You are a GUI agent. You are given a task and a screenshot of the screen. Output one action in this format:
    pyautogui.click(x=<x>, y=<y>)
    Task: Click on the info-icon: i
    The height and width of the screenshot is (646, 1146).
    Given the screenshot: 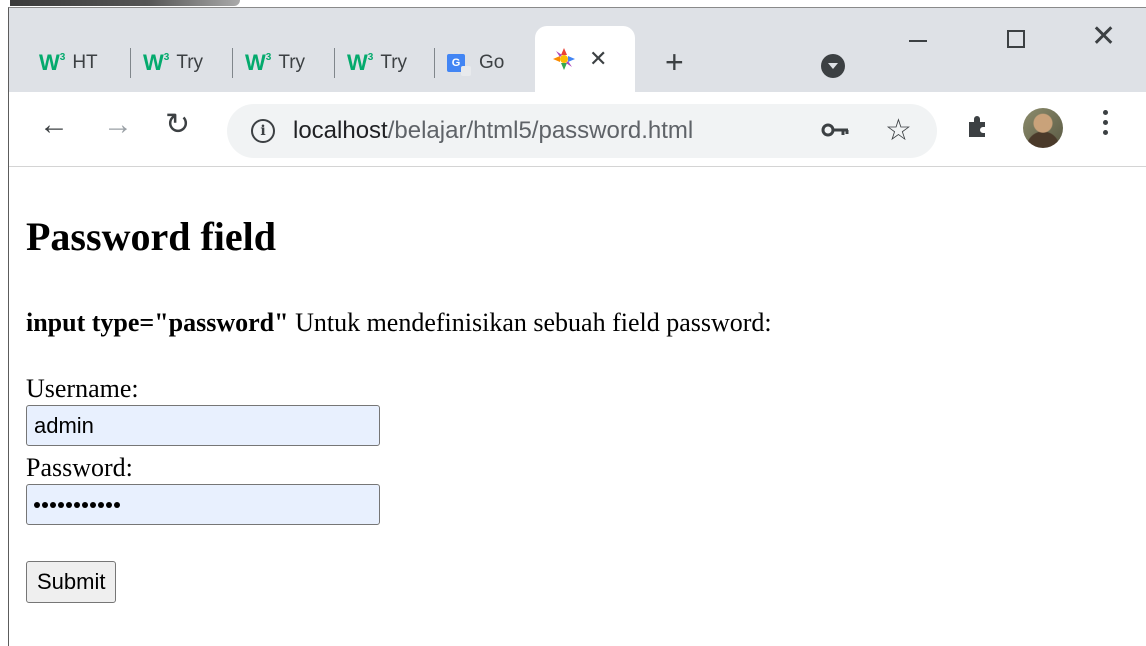 What is the action you would take?
    pyautogui.click(x=263, y=131)
    